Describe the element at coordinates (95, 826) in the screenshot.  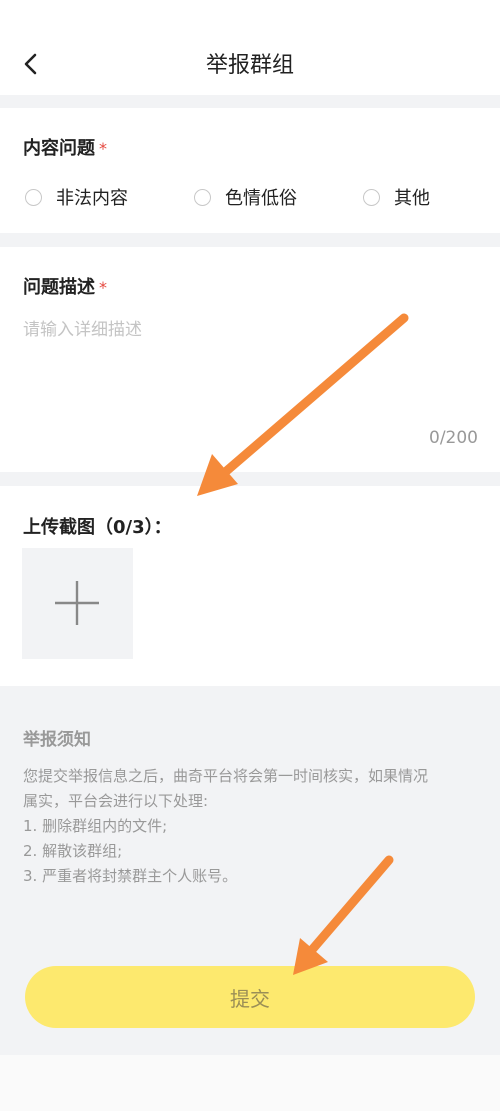
I see `notice-line: 1. 删除群组内的文件;` at that location.